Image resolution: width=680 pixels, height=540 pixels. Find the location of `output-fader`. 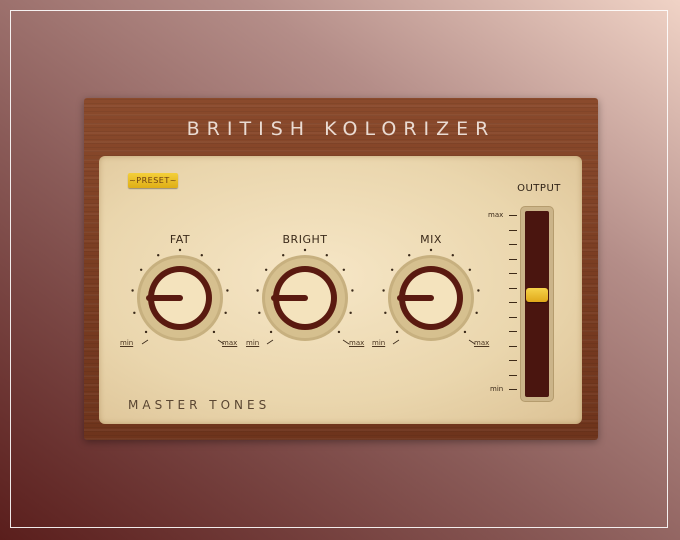

output-fader is located at coordinates (537, 304).